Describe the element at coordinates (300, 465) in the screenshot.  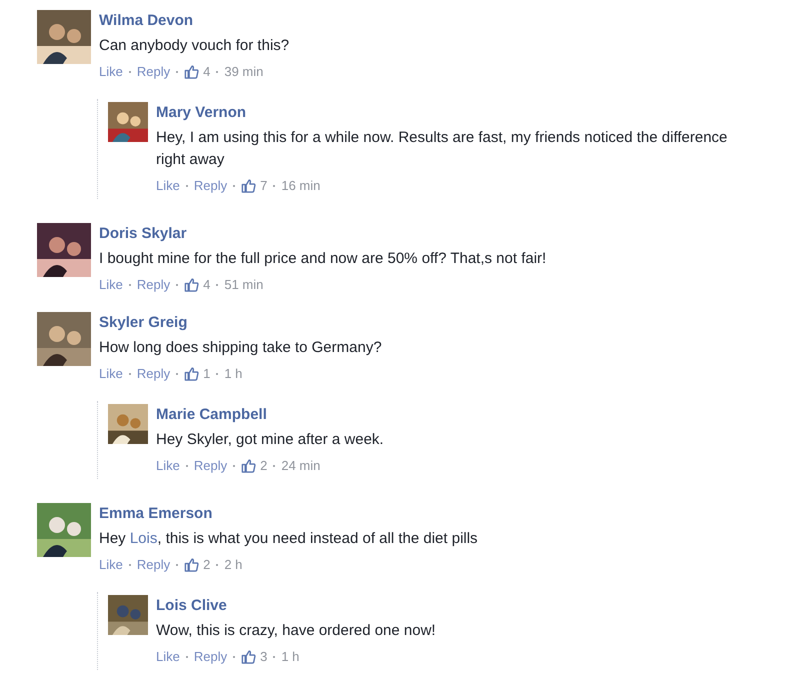
I see `timestamp: 24 min` at that location.